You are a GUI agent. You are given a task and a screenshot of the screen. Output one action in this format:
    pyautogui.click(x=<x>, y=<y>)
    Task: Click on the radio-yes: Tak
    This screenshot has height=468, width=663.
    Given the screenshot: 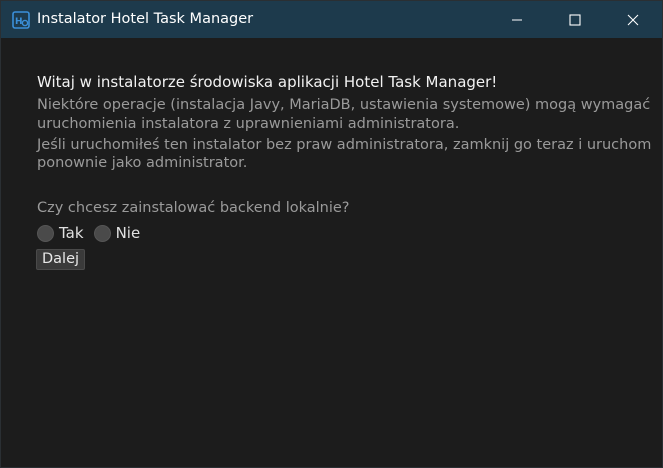 What is the action you would take?
    pyautogui.click(x=60, y=233)
    